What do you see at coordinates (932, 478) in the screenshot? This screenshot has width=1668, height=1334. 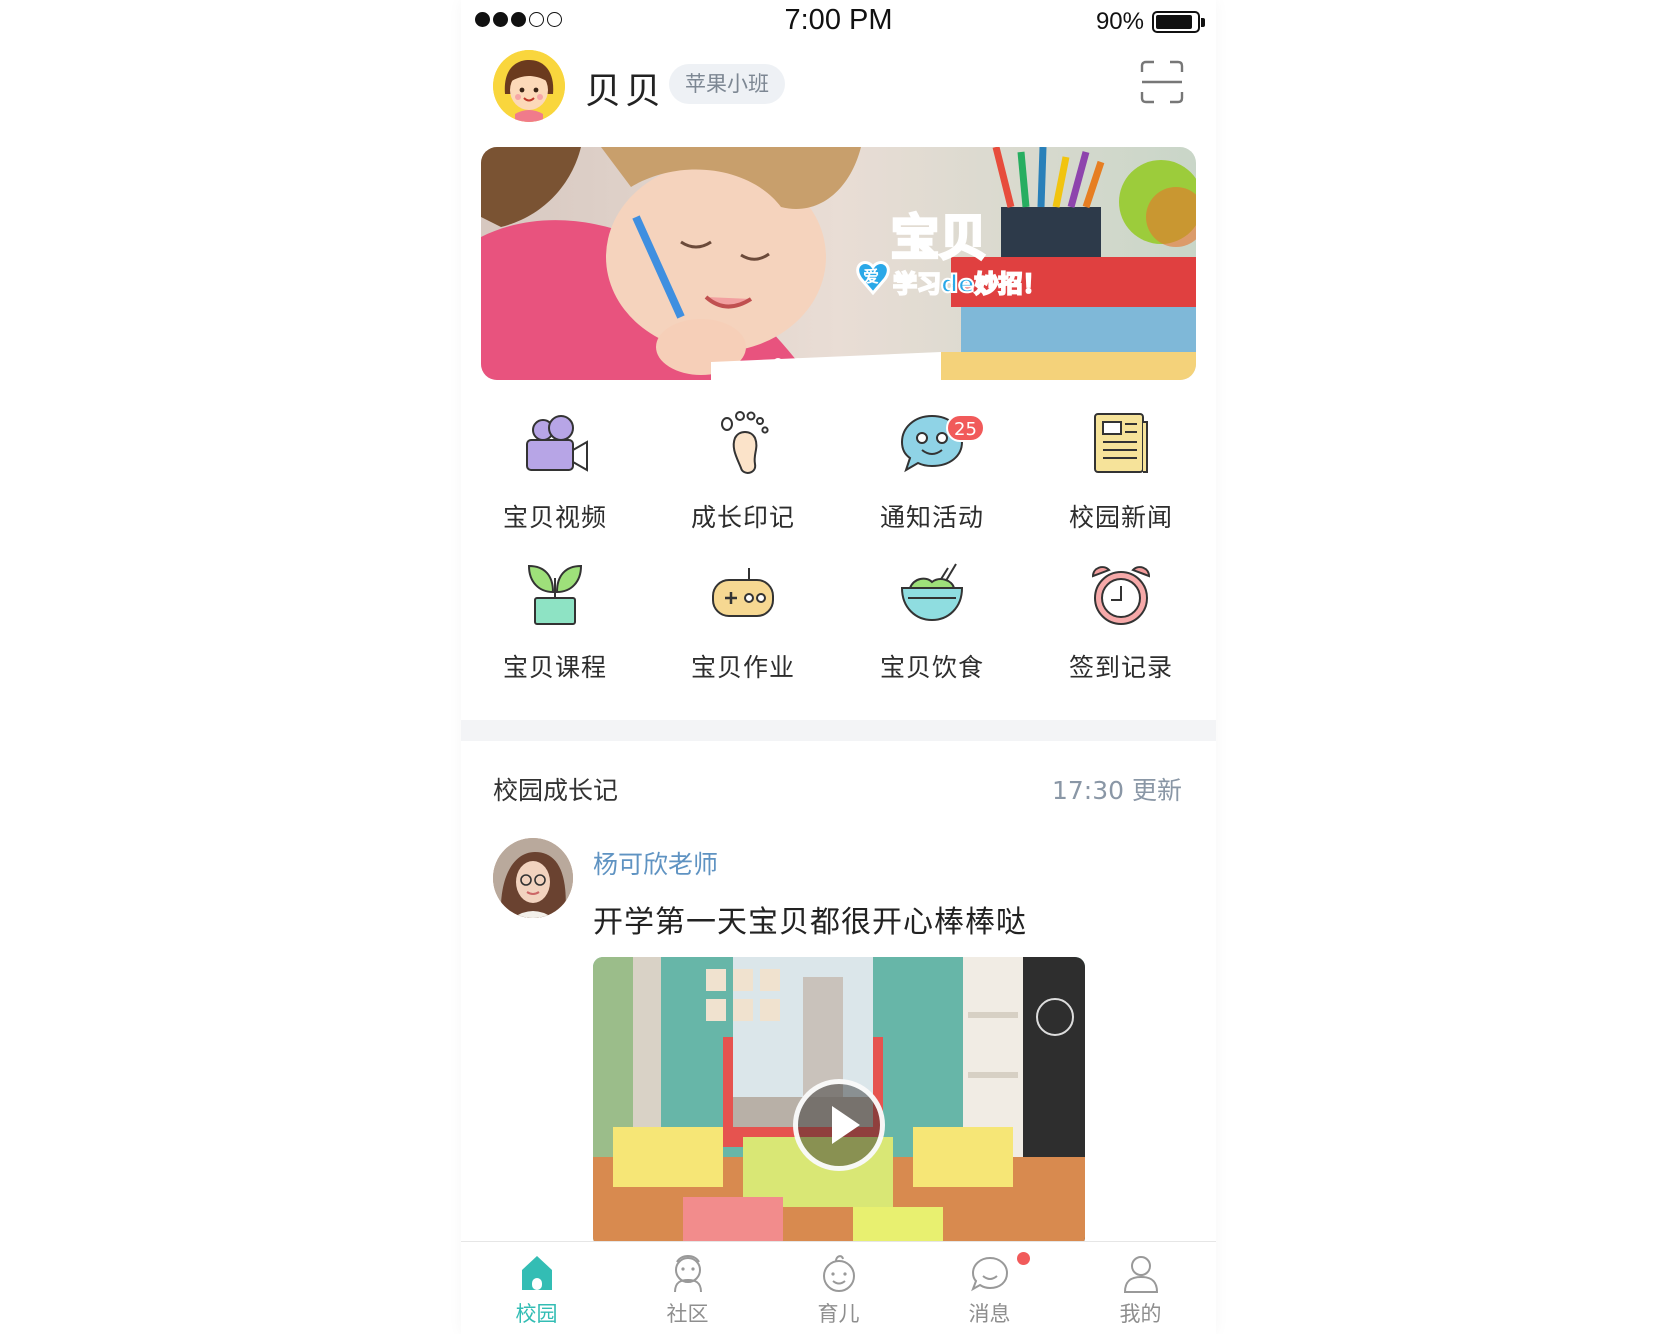 I see `grid-item-notice: 25 通知活动` at bounding box center [932, 478].